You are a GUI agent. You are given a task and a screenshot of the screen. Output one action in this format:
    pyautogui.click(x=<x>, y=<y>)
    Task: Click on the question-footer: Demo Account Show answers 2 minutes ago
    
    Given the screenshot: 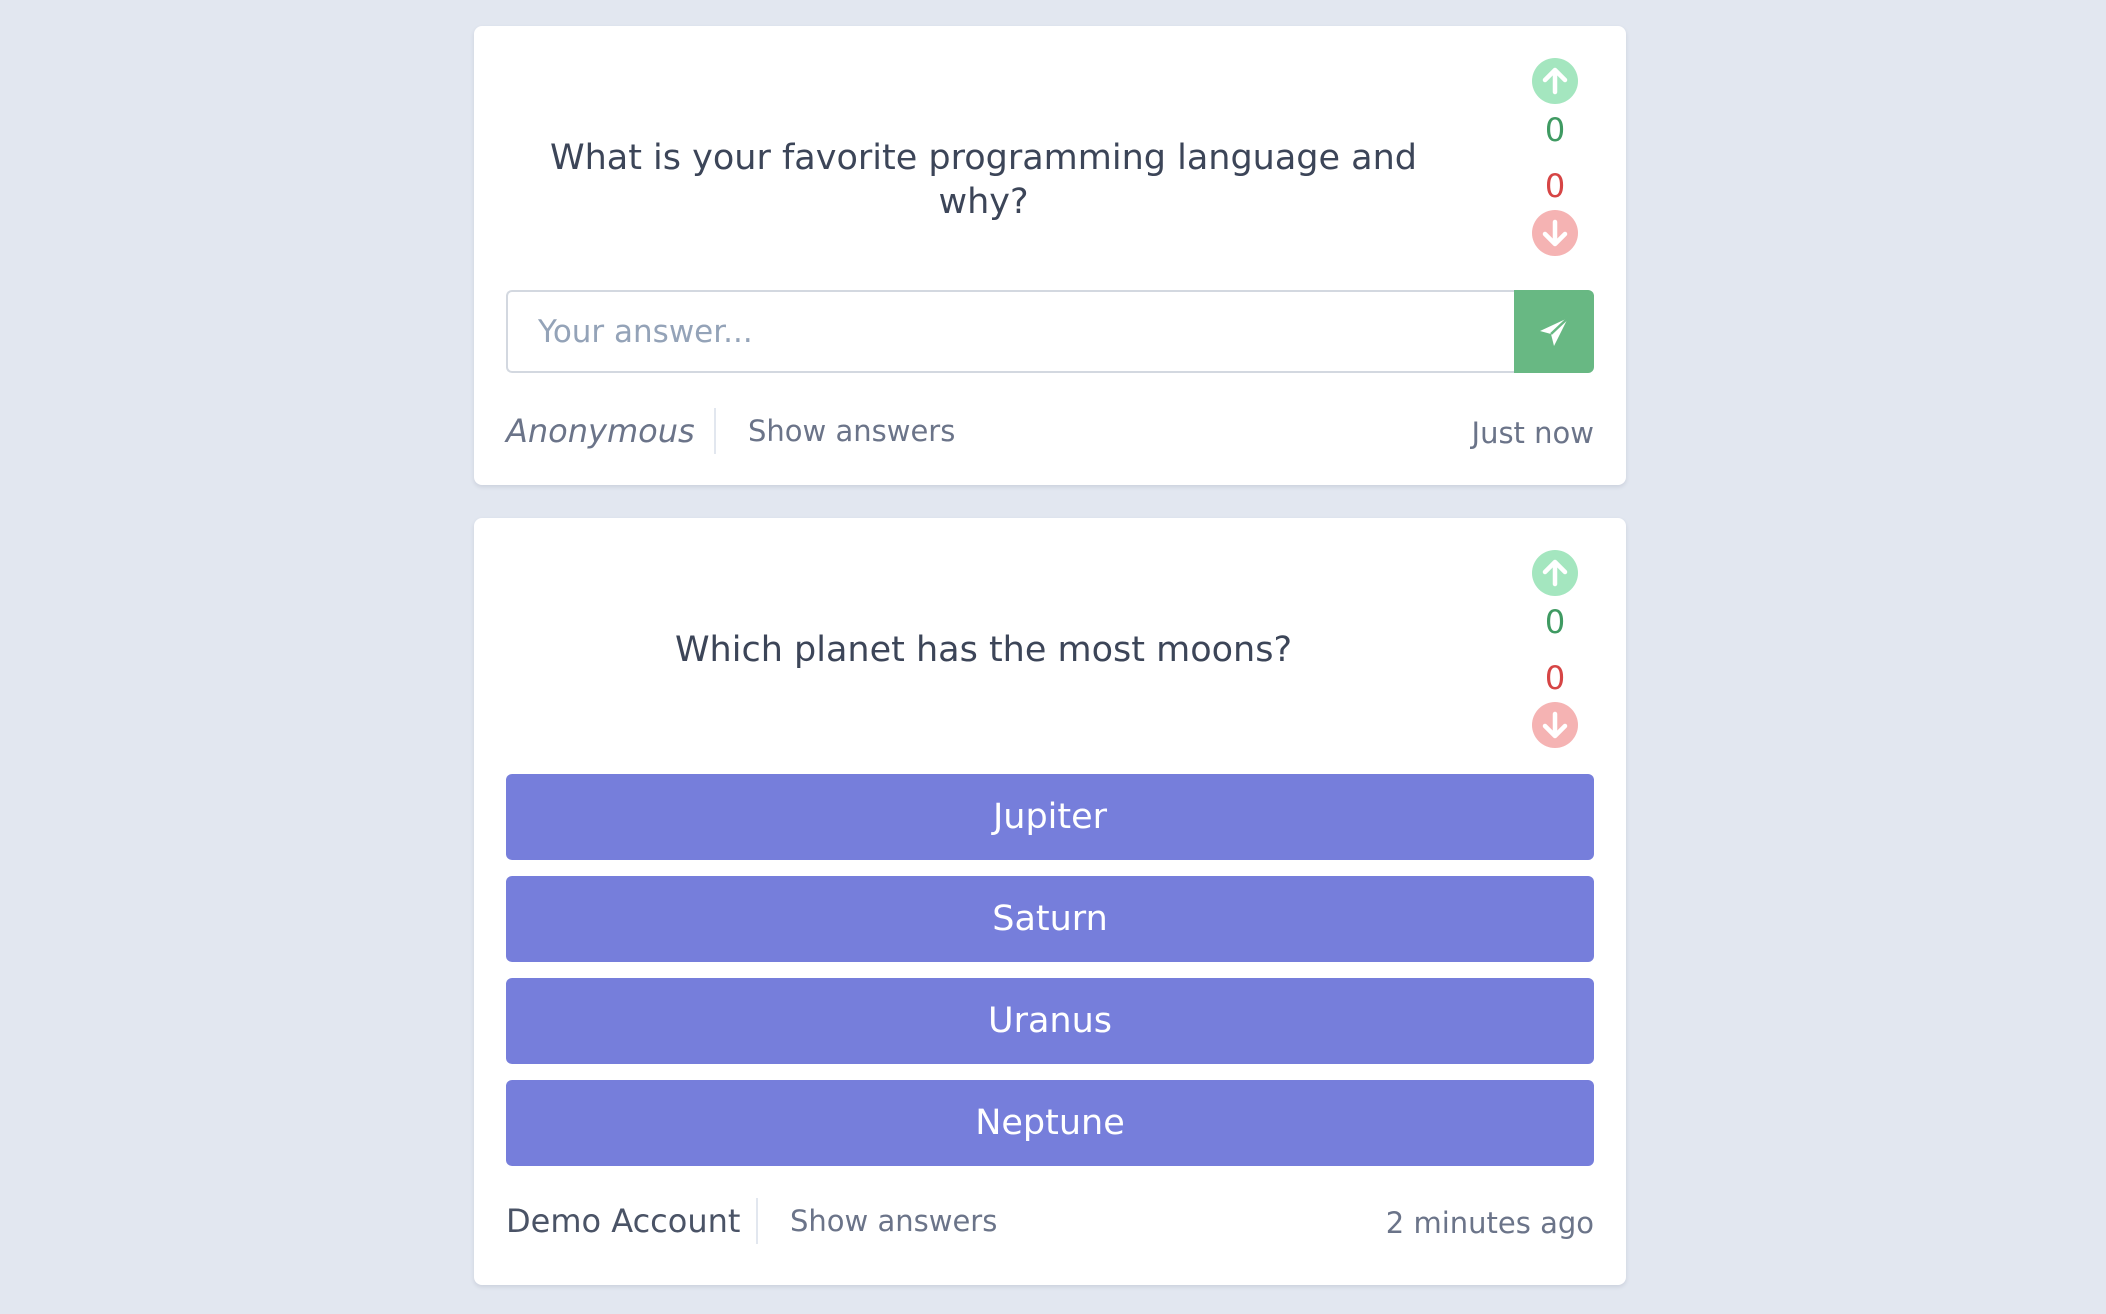 What is the action you would take?
    pyautogui.click(x=1050, y=1221)
    